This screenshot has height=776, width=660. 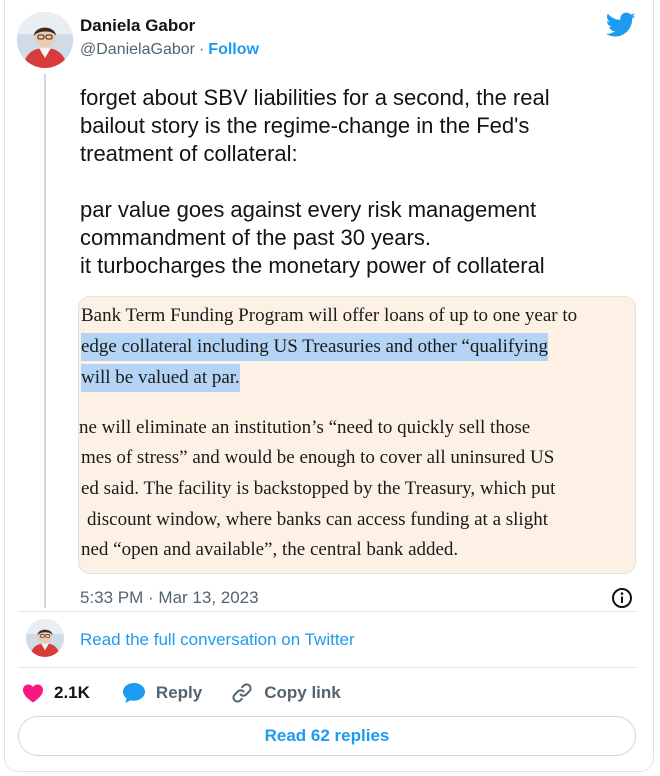 What do you see at coordinates (189, 153) in the screenshot?
I see `tweet-text-line: treatment of collateral:` at bounding box center [189, 153].